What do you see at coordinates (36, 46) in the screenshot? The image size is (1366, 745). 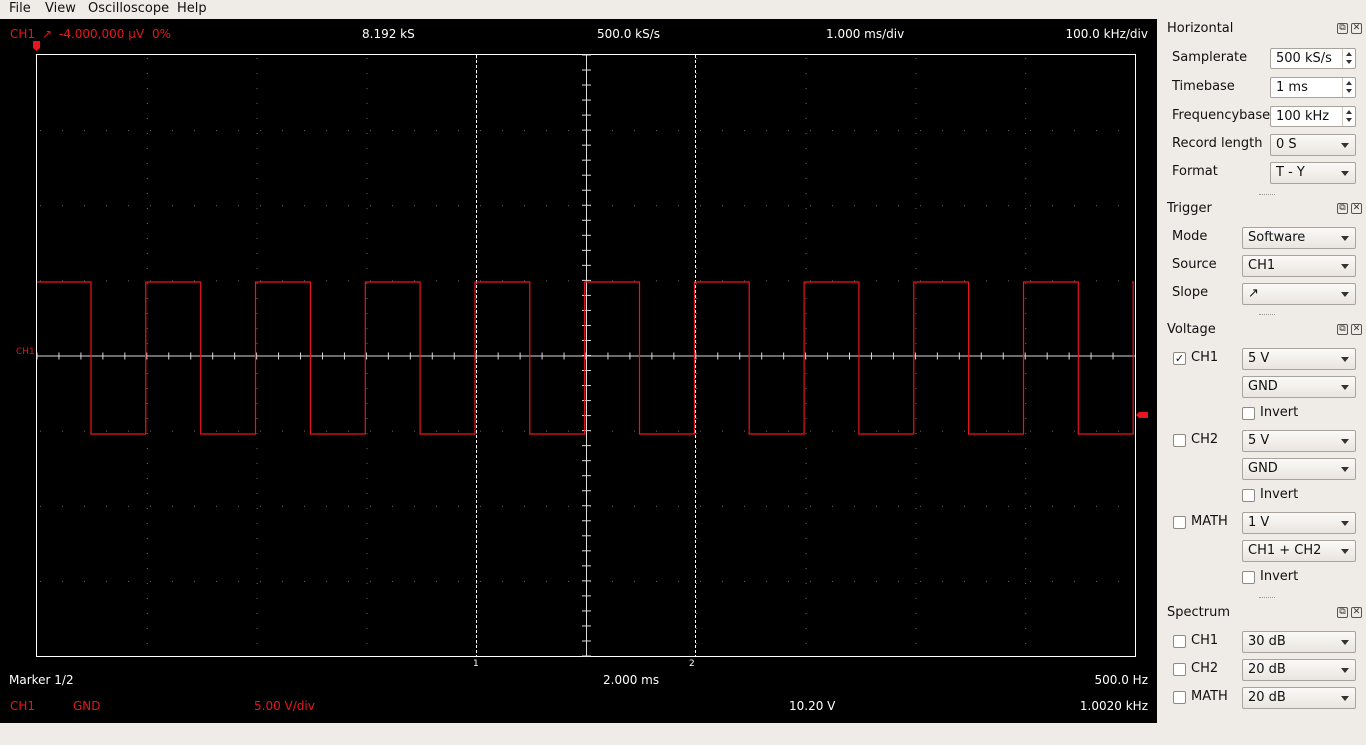 I see `trigger-position-marker` at bounding box center [36, 46].